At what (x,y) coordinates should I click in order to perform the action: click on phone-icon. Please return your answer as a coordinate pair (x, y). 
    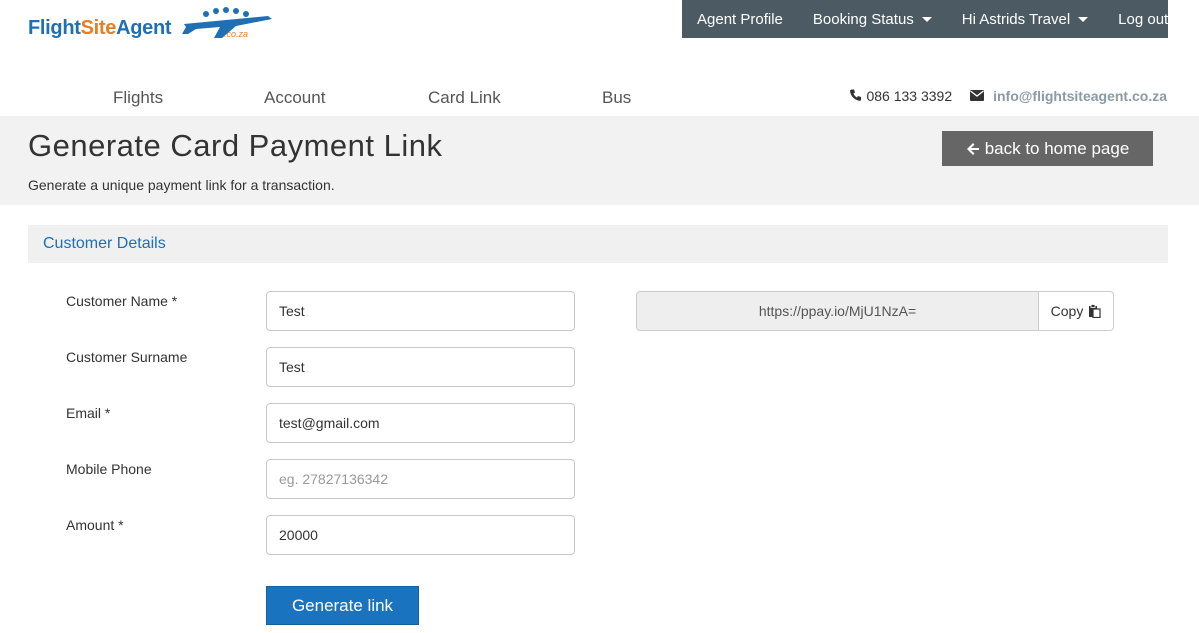
    Looking at the image, I should click on (856, 96).